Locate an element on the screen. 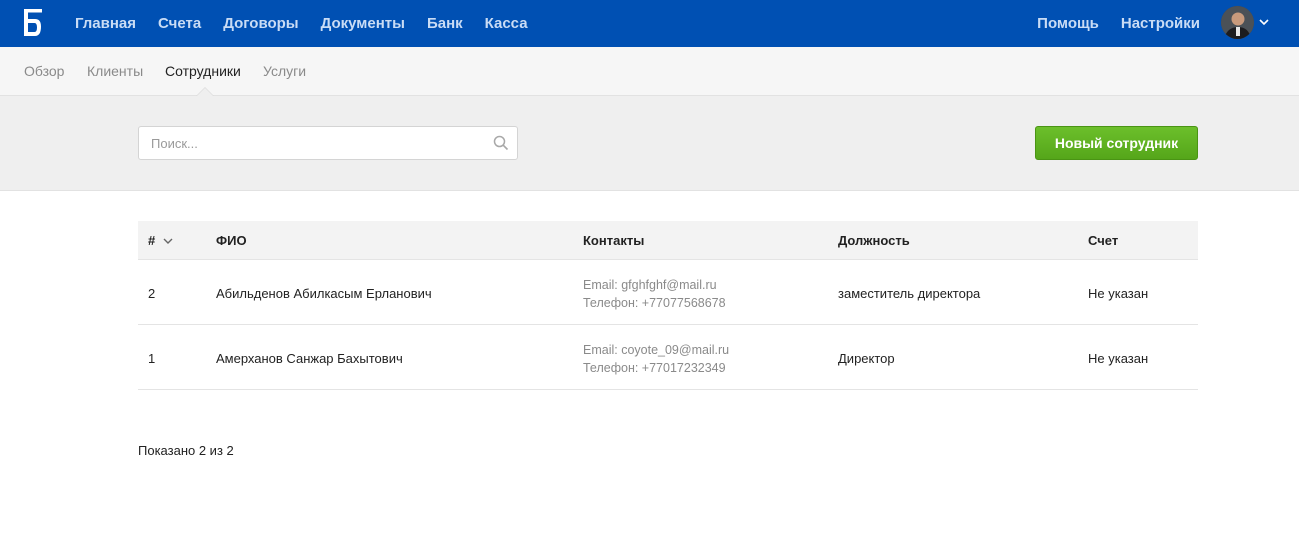  avatar-image is located at coordinates (1237, 22).